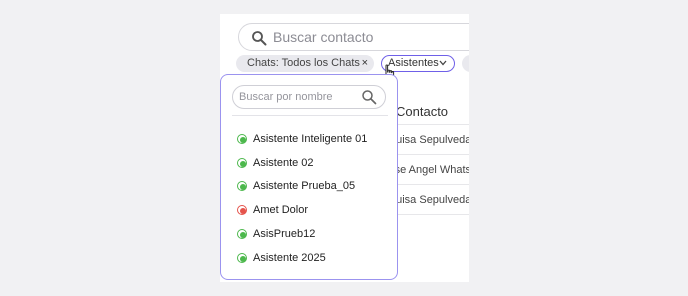  What do you see at coordinates (443, 63) in the screenshot?
I see `chevron-down-icon` at bounding box center [443, 63].